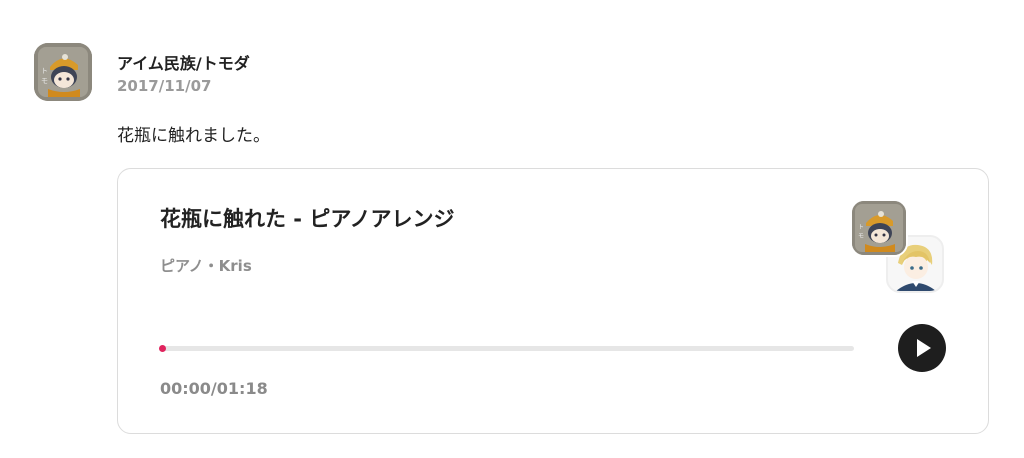  I want to click on author-avatar-image: ト モ, so click(63, 72).